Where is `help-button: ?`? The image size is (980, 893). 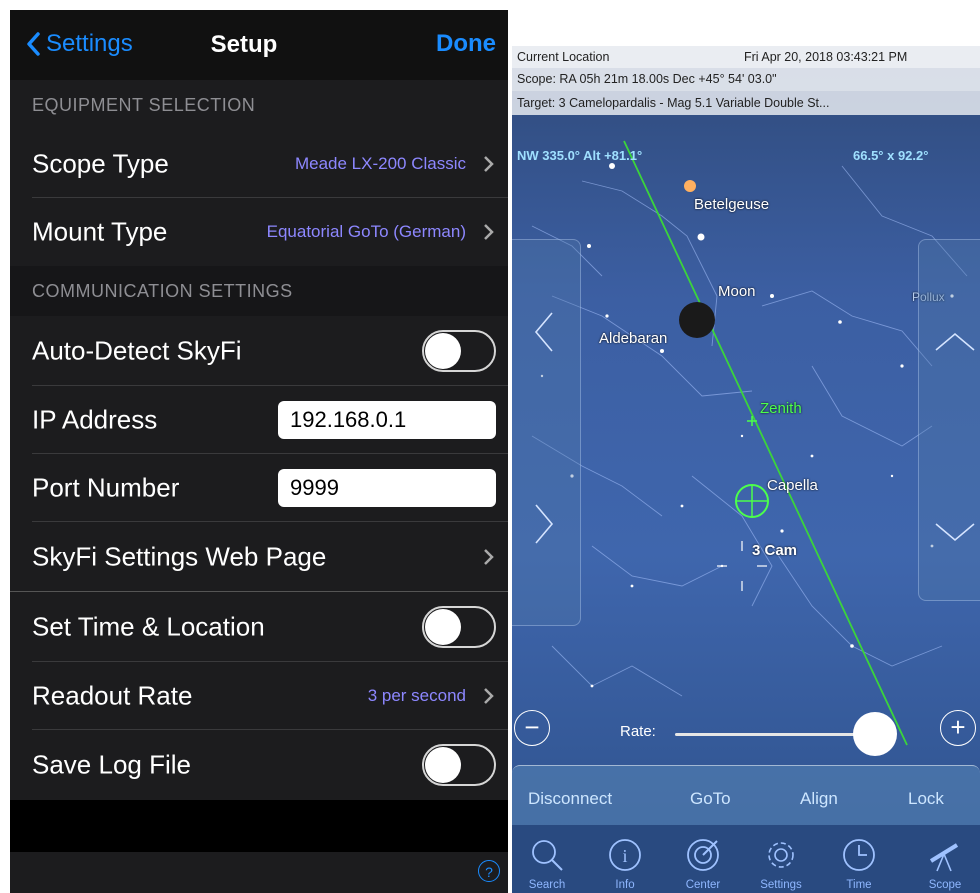 help-button: ? is located at coordinates (489, 871).